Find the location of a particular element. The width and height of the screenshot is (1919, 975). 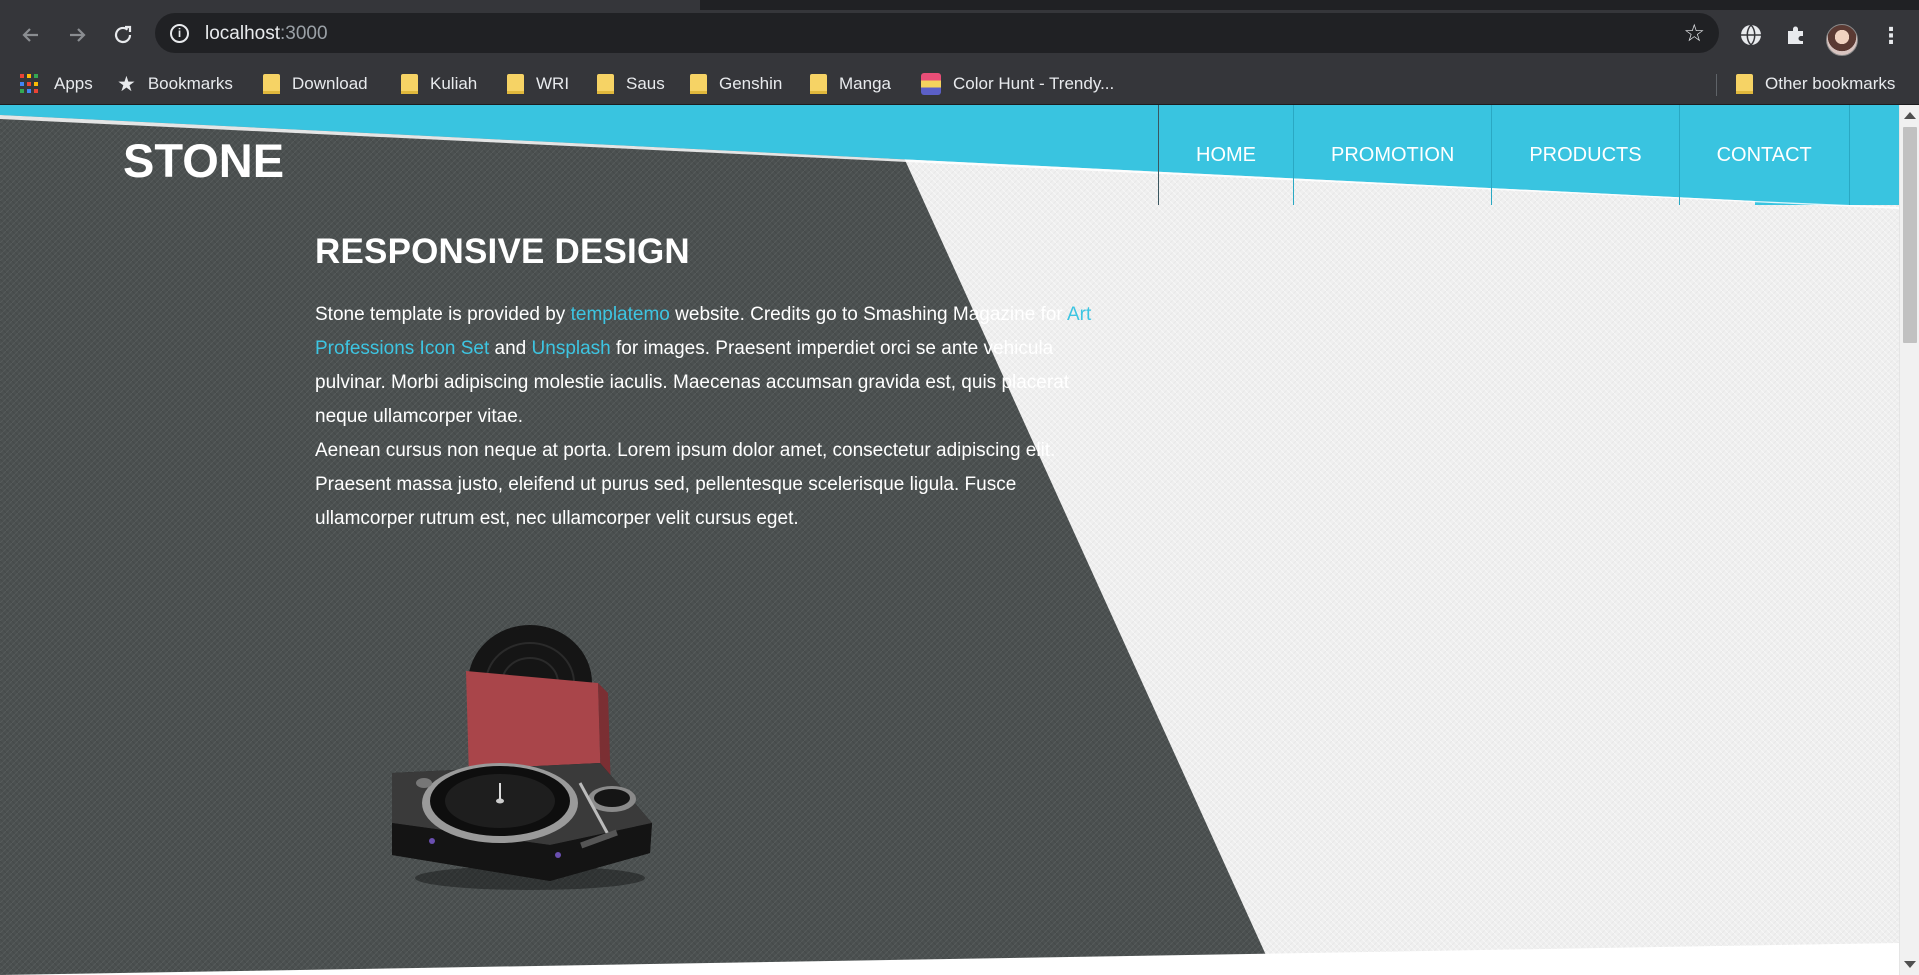

bookmarks-divider is located at coordinates (1716, 85).